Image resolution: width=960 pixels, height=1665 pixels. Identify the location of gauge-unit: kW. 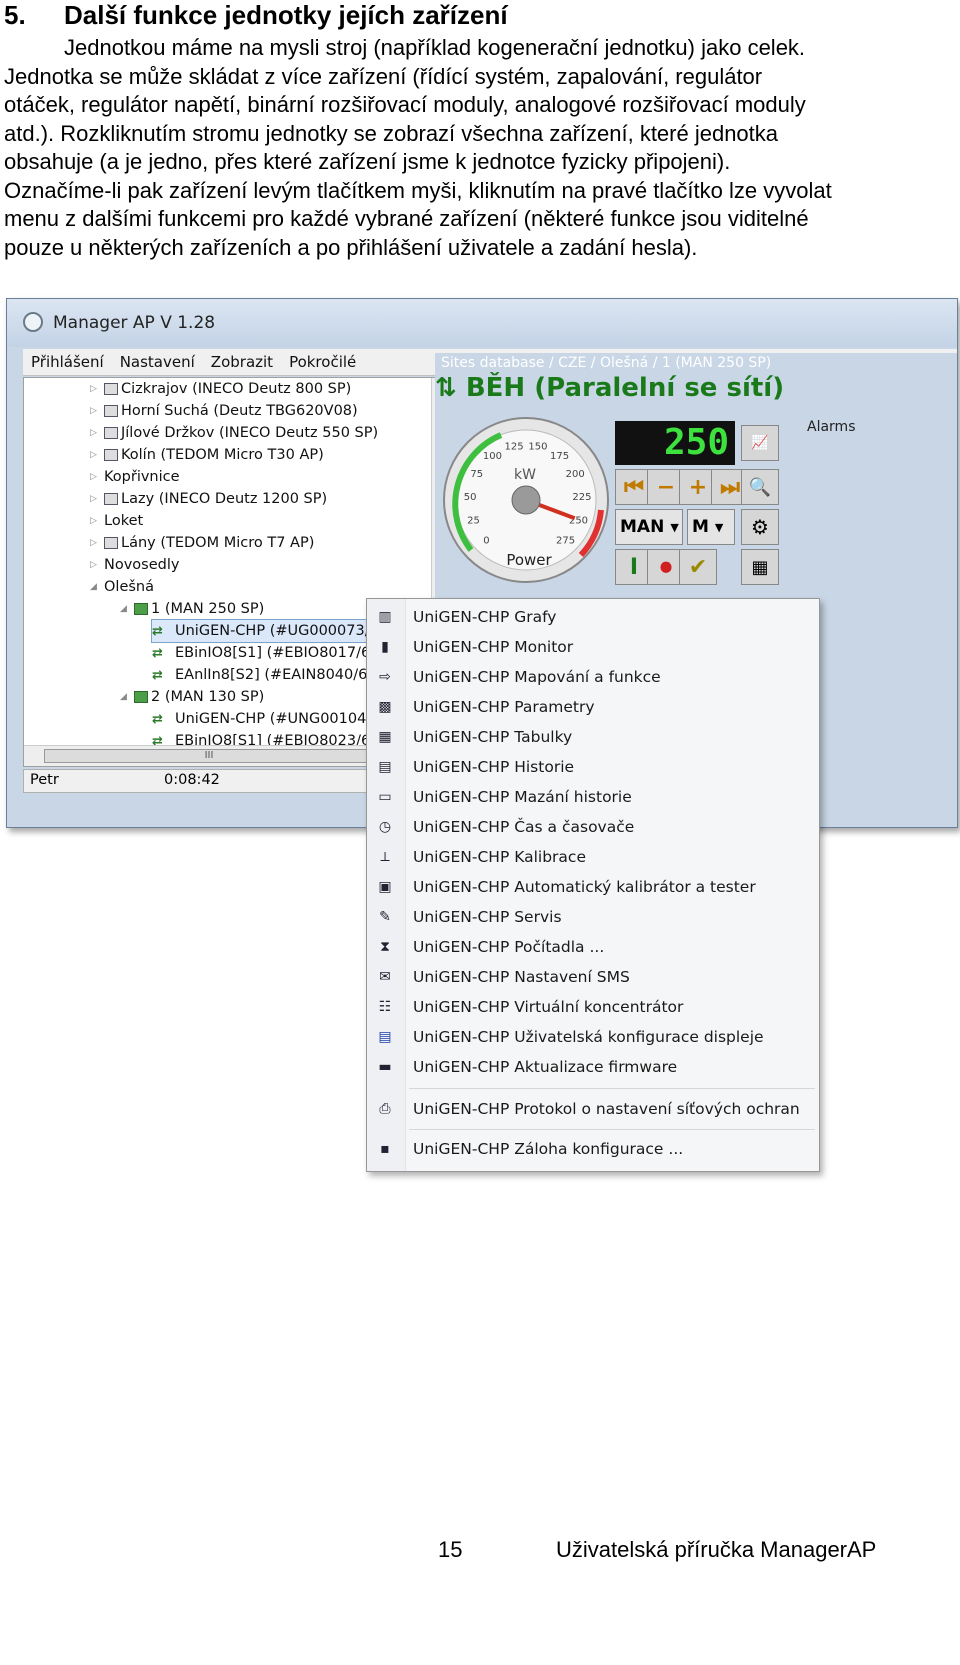
(525, 475).